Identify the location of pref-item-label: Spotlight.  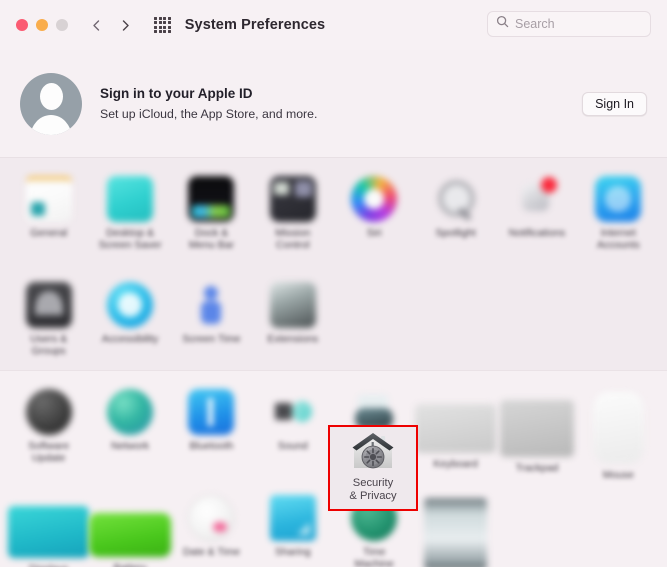
(455, 233).